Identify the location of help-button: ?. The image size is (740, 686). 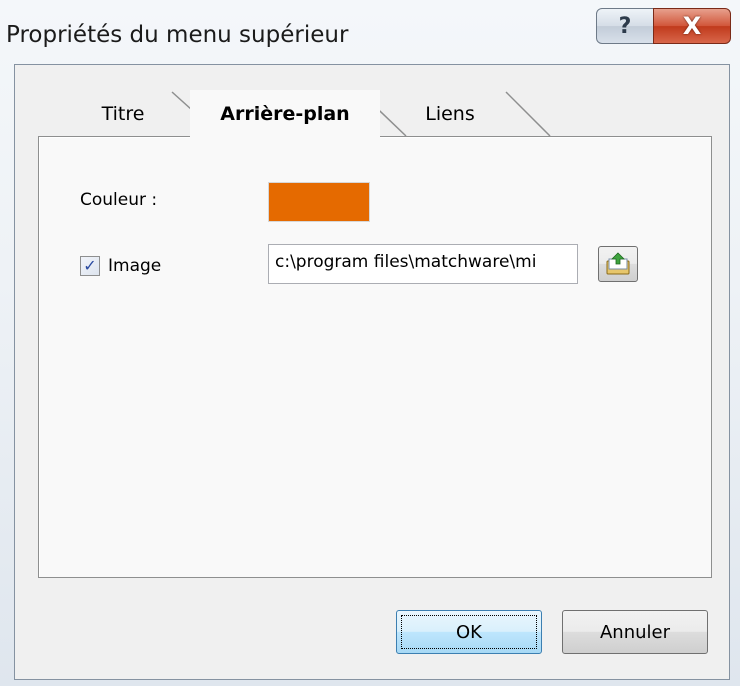
(625, 26).